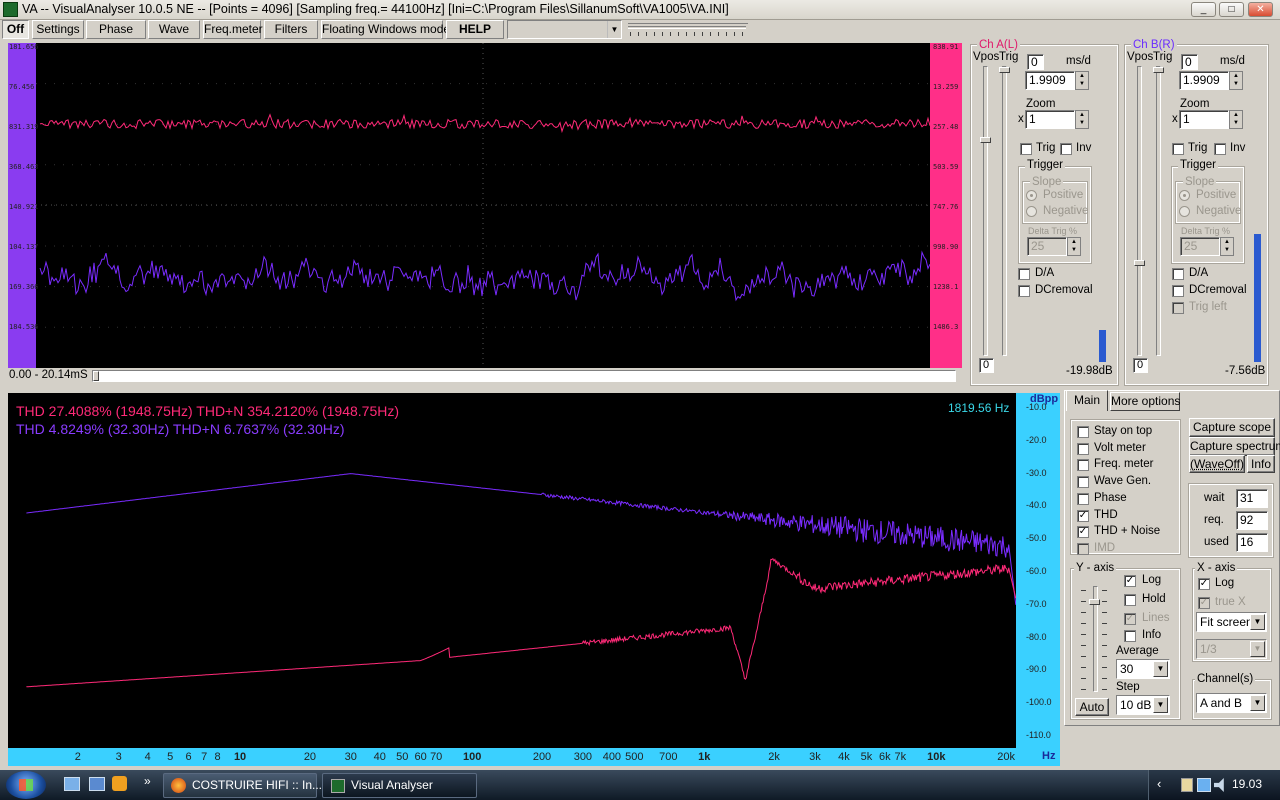 The width and height of the screenshot is (1280, 800). Describe the element at coordinates (1130, 600) in the screenshot. I see `y-hold-checkbox` at that location.